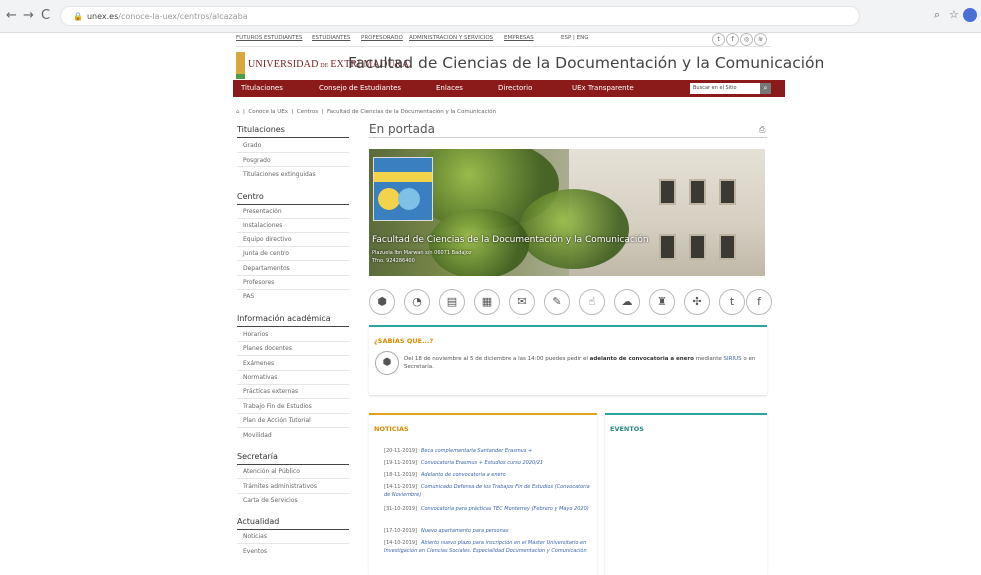 Image resolution: width=981 pixels, height=575 pixels. I want to click on zoom-icon: ⌕, so click(937, 15).